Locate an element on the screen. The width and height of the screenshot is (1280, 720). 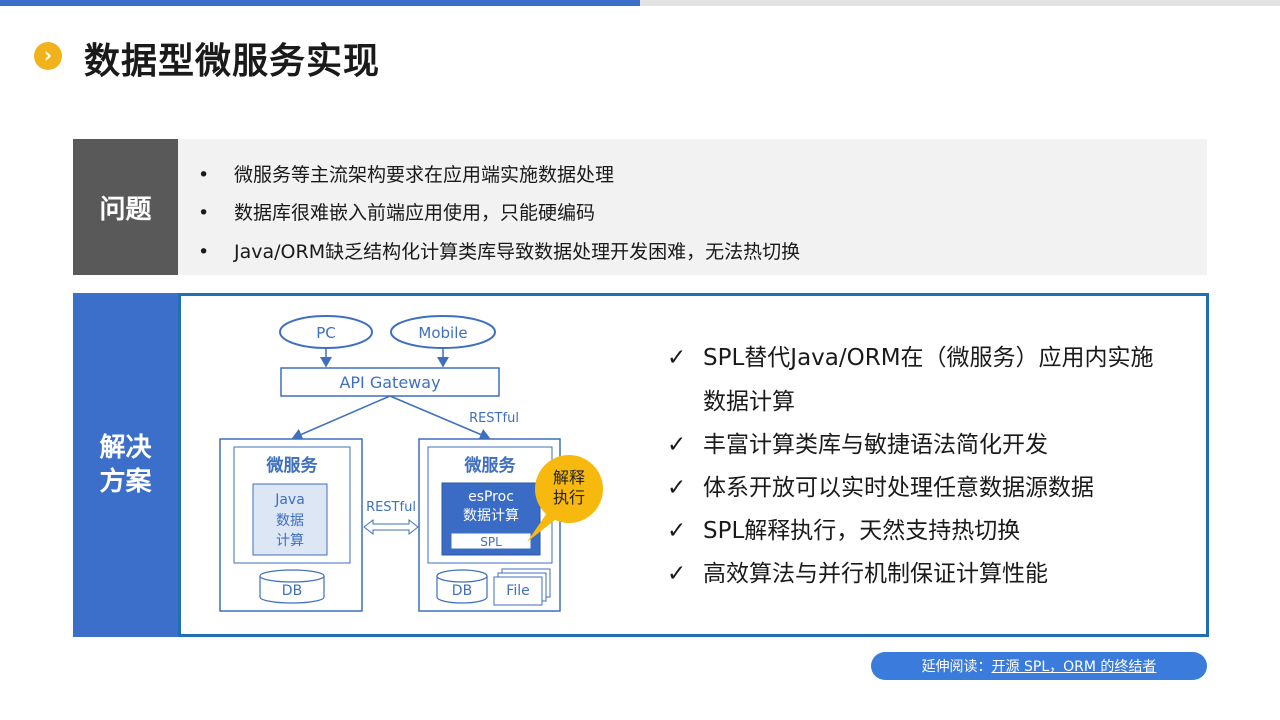
title-chevron-icon: › is located at coordinates (48, 56).